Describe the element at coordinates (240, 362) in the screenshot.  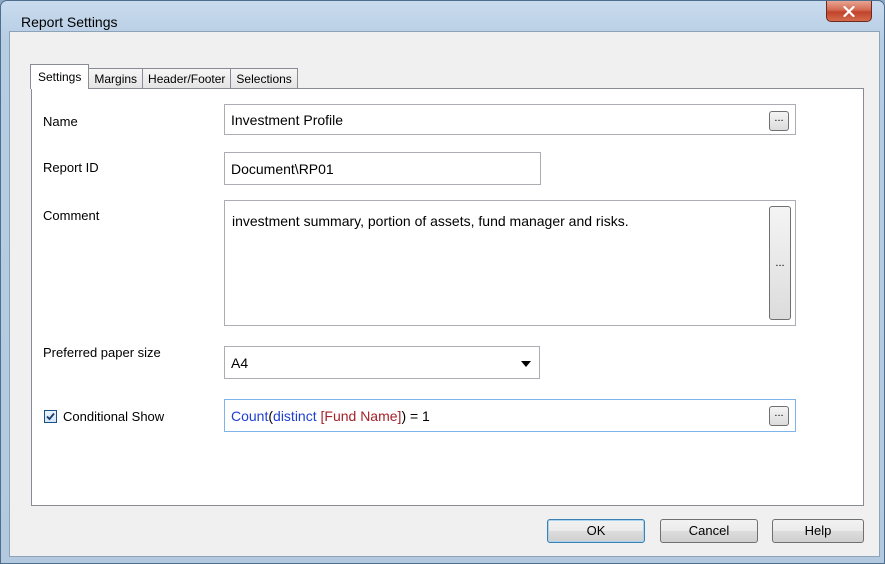
I see `paper-size-value: A4` at that location.